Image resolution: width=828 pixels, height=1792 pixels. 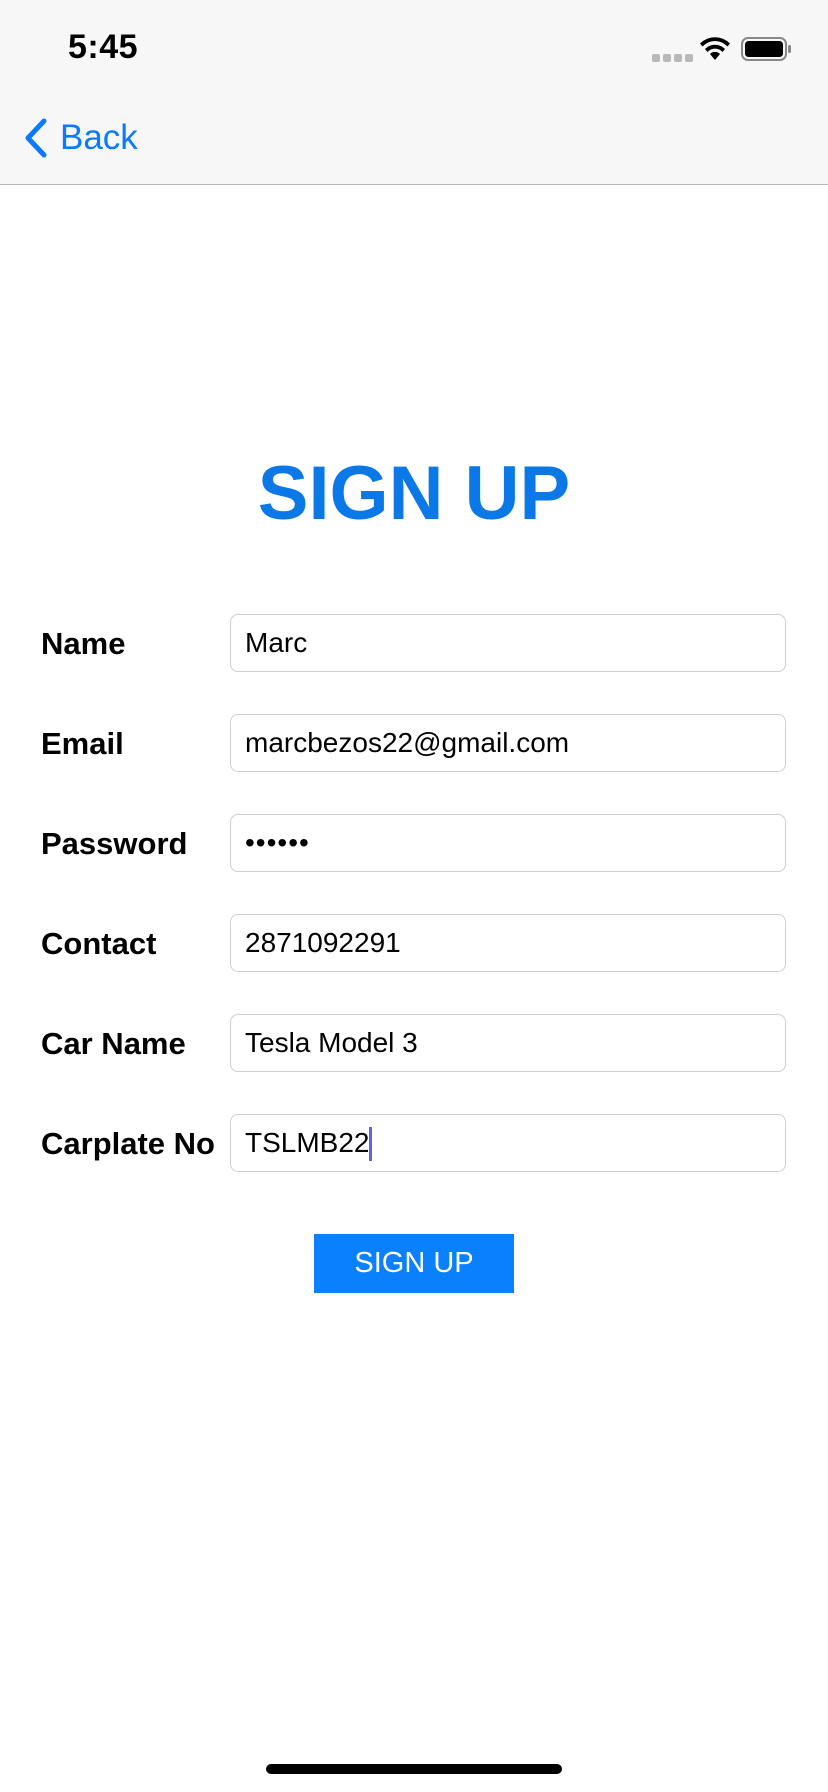 What do you see at coordinates (83, 643) in the screenshot?
I see `name-label: Name` at bounding box center [83, 643].